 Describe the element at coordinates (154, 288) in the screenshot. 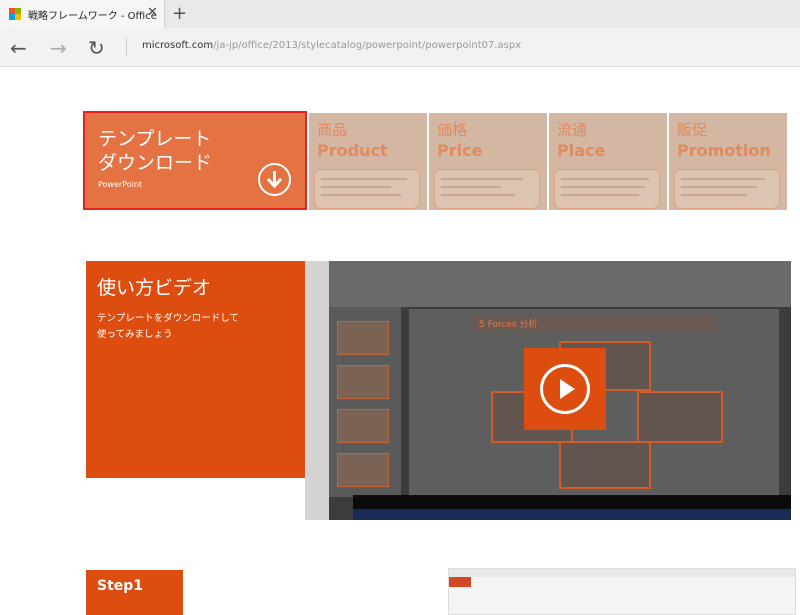

I see `video-title: 使い方ビデオ` at that location.